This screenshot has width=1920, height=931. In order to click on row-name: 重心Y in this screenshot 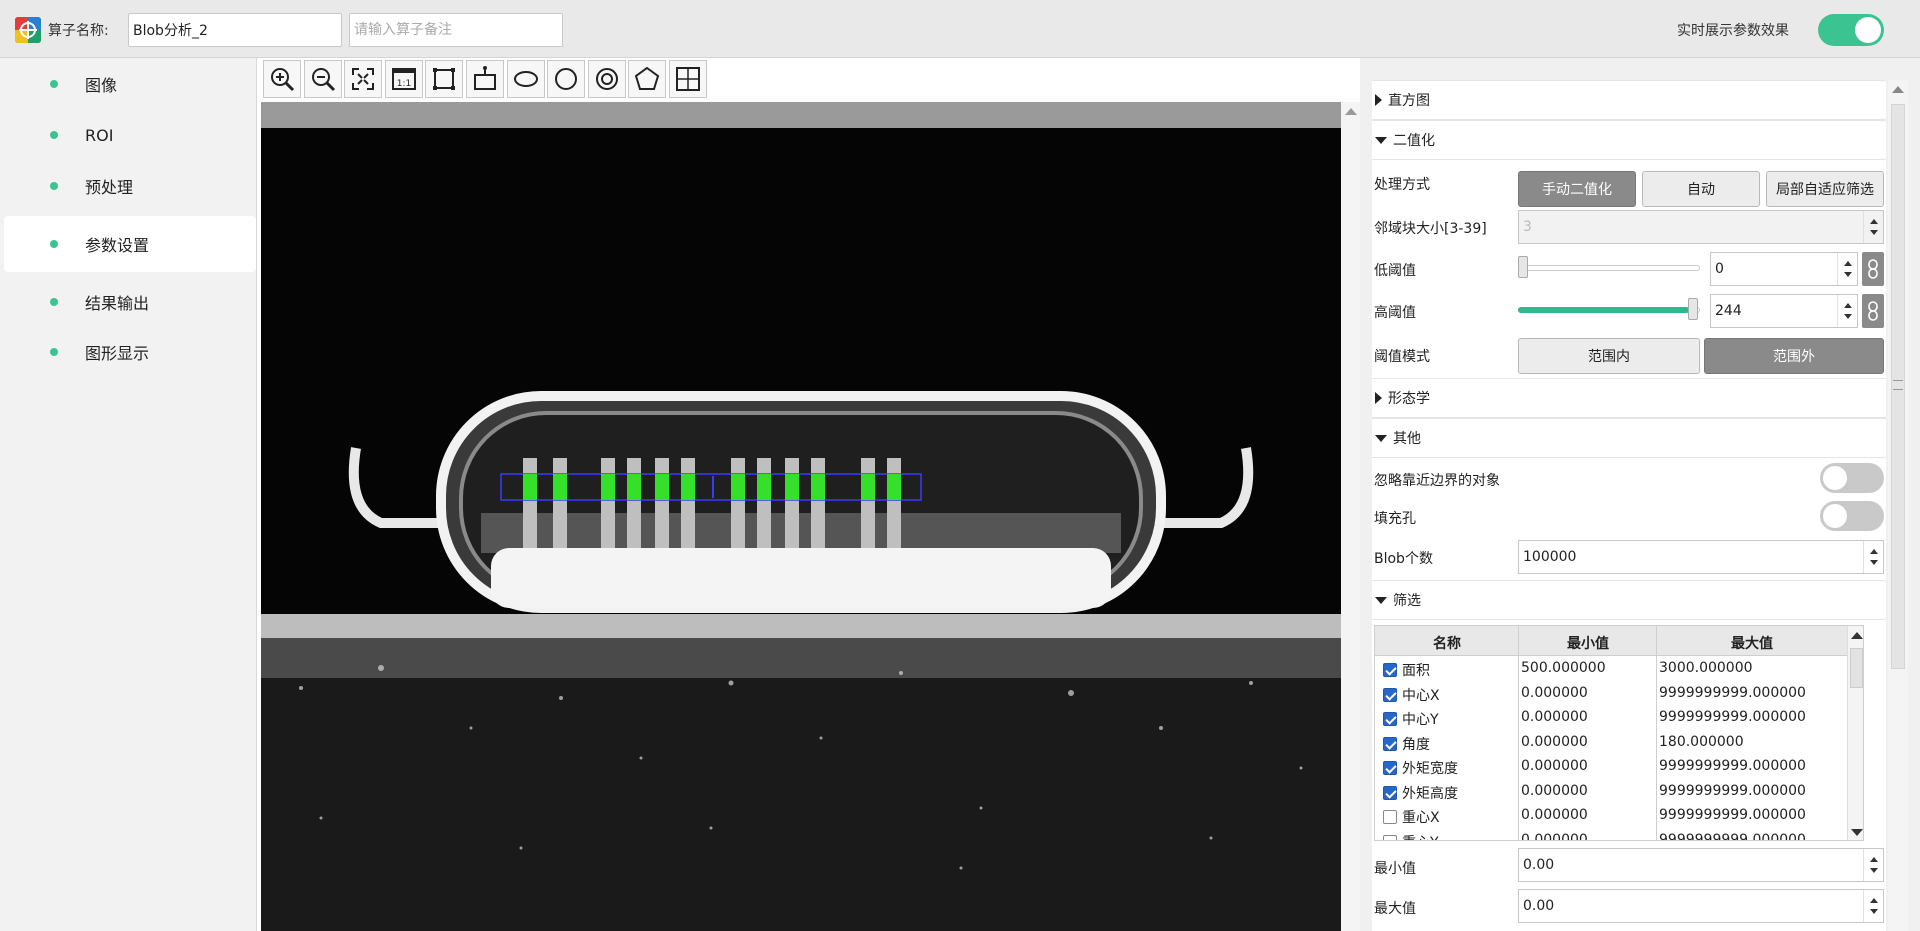, I will do `click(1420, 836)`.